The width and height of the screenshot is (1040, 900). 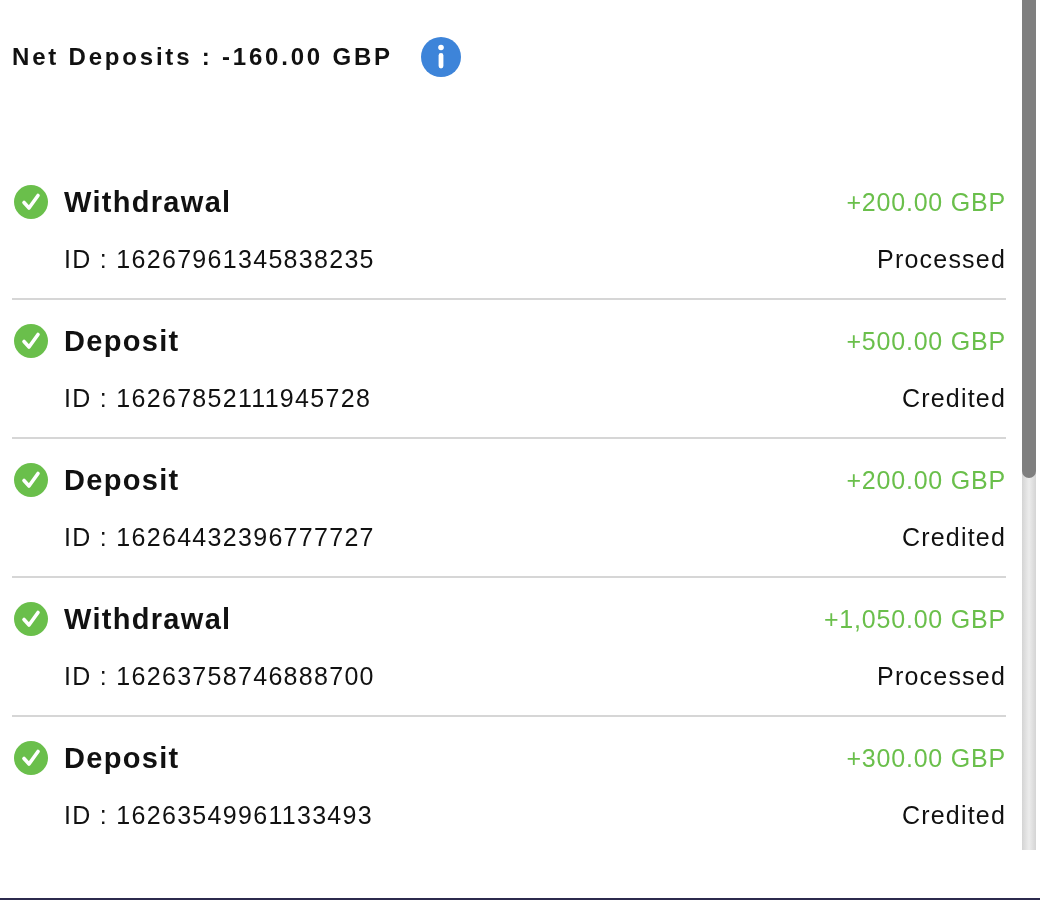 What do you see at coordinates (914, 619) in the screenshot?
I see `transaction-amount: +1,050.00 GBP` at bounding box center [914, 619].